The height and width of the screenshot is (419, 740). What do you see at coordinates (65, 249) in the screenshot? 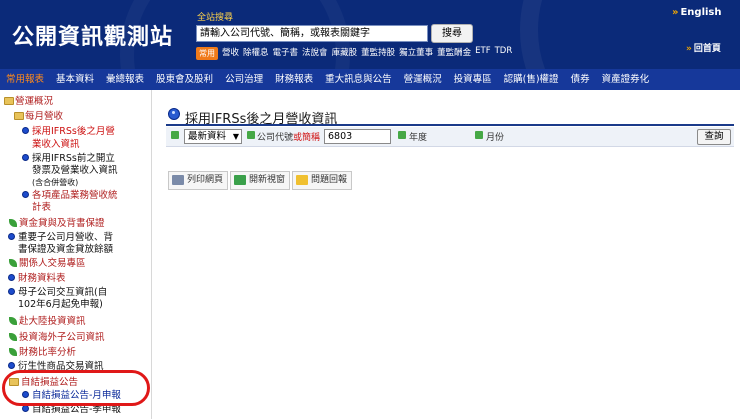
I see `sidebar-item-subsidiary-line2: 書保證及資金貸放餘額` at bounding box center [65, 249].